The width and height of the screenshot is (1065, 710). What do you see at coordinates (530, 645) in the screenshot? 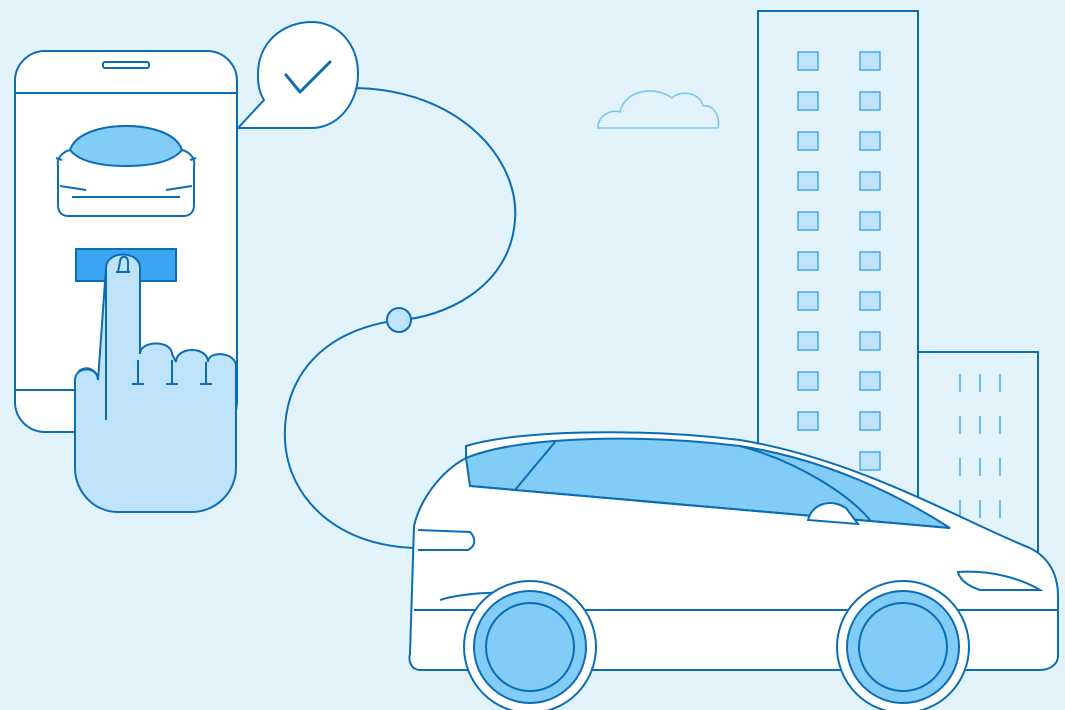
I see `front-wheel` at bounding box center [530, 645].